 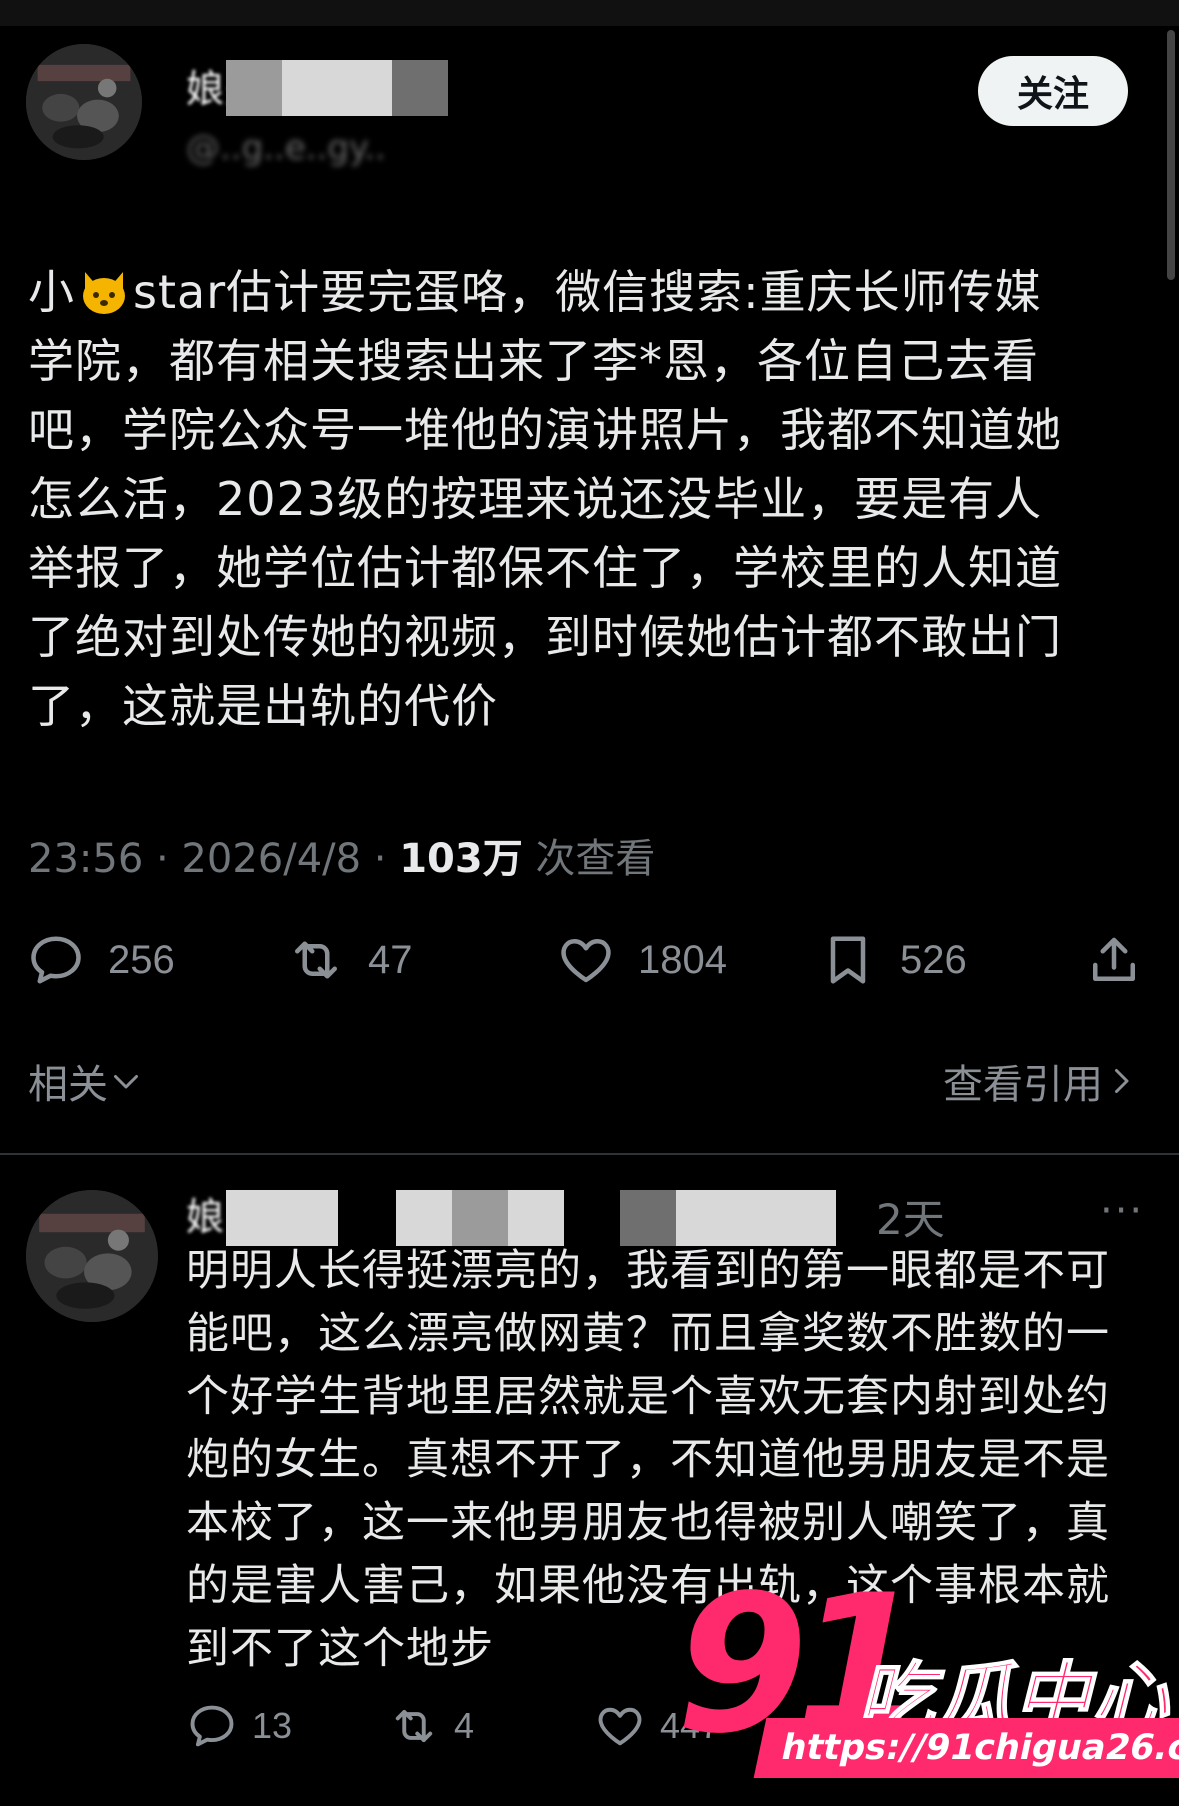 I want to click on post-meta: 23:56 · 2026/4/8 · 103万 次查看, so click(x=341, y=855).